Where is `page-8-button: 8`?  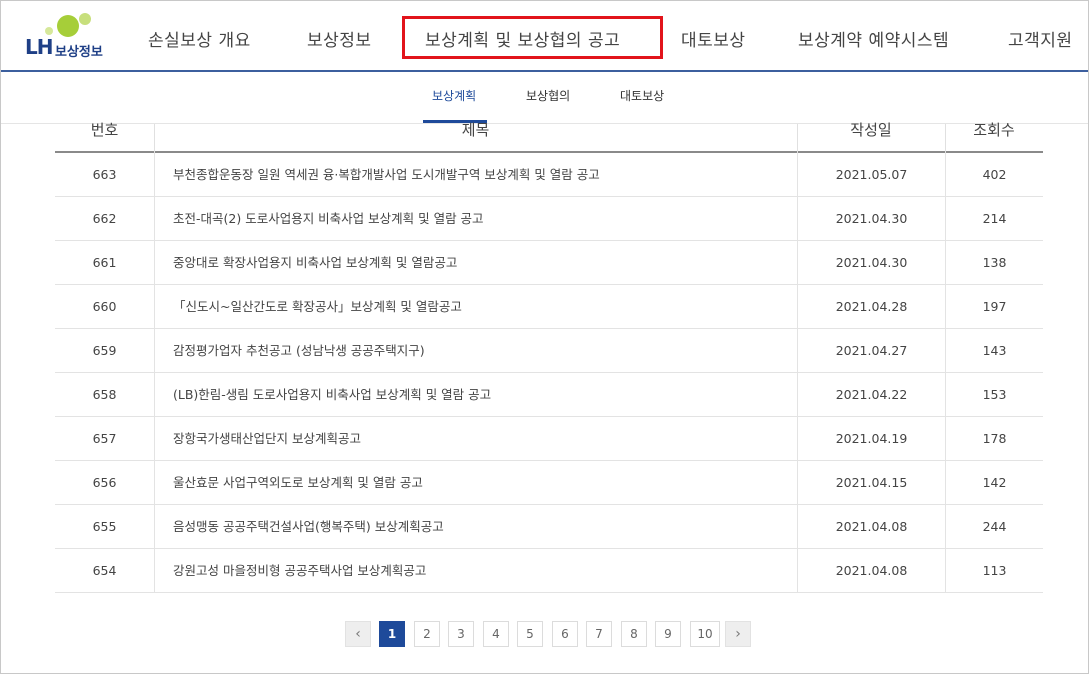 page-8-button: 8 is located at coordinates (634, 634).